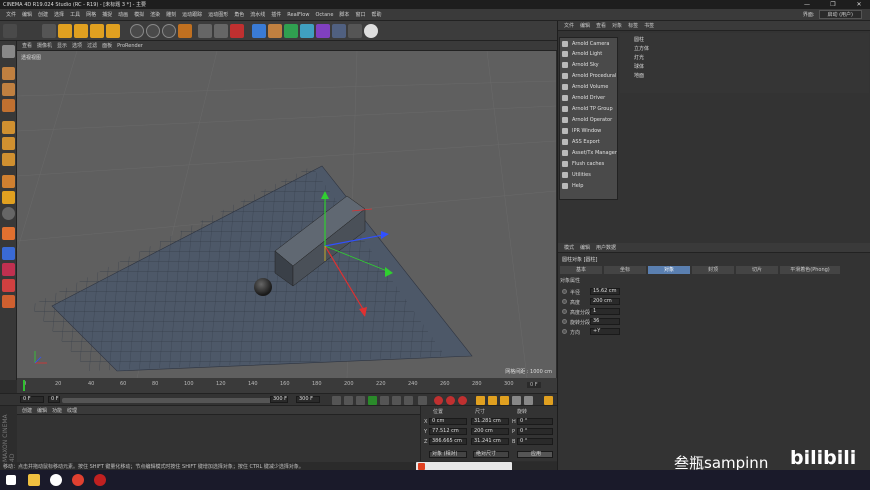  What do you see at coordinates (617, 25) in the screenshot?
I see `om-menu-object: 对象` at bounding box center [617, 25].